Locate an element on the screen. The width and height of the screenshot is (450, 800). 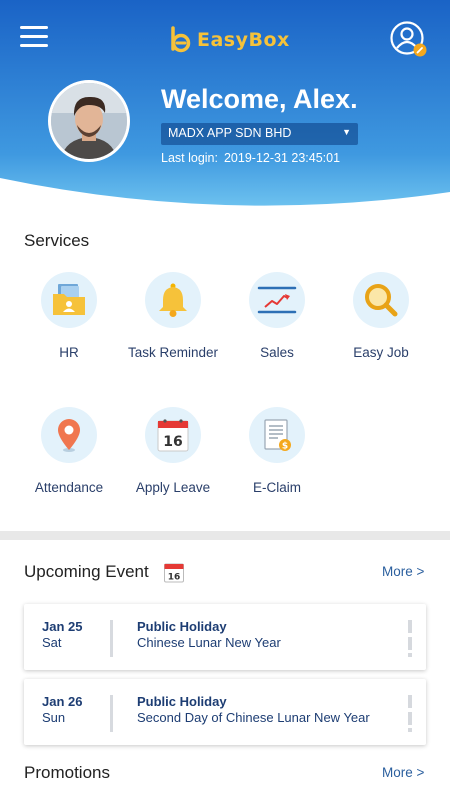
service-e-claim-label: E-Claim is located at coordinates (276, 487).